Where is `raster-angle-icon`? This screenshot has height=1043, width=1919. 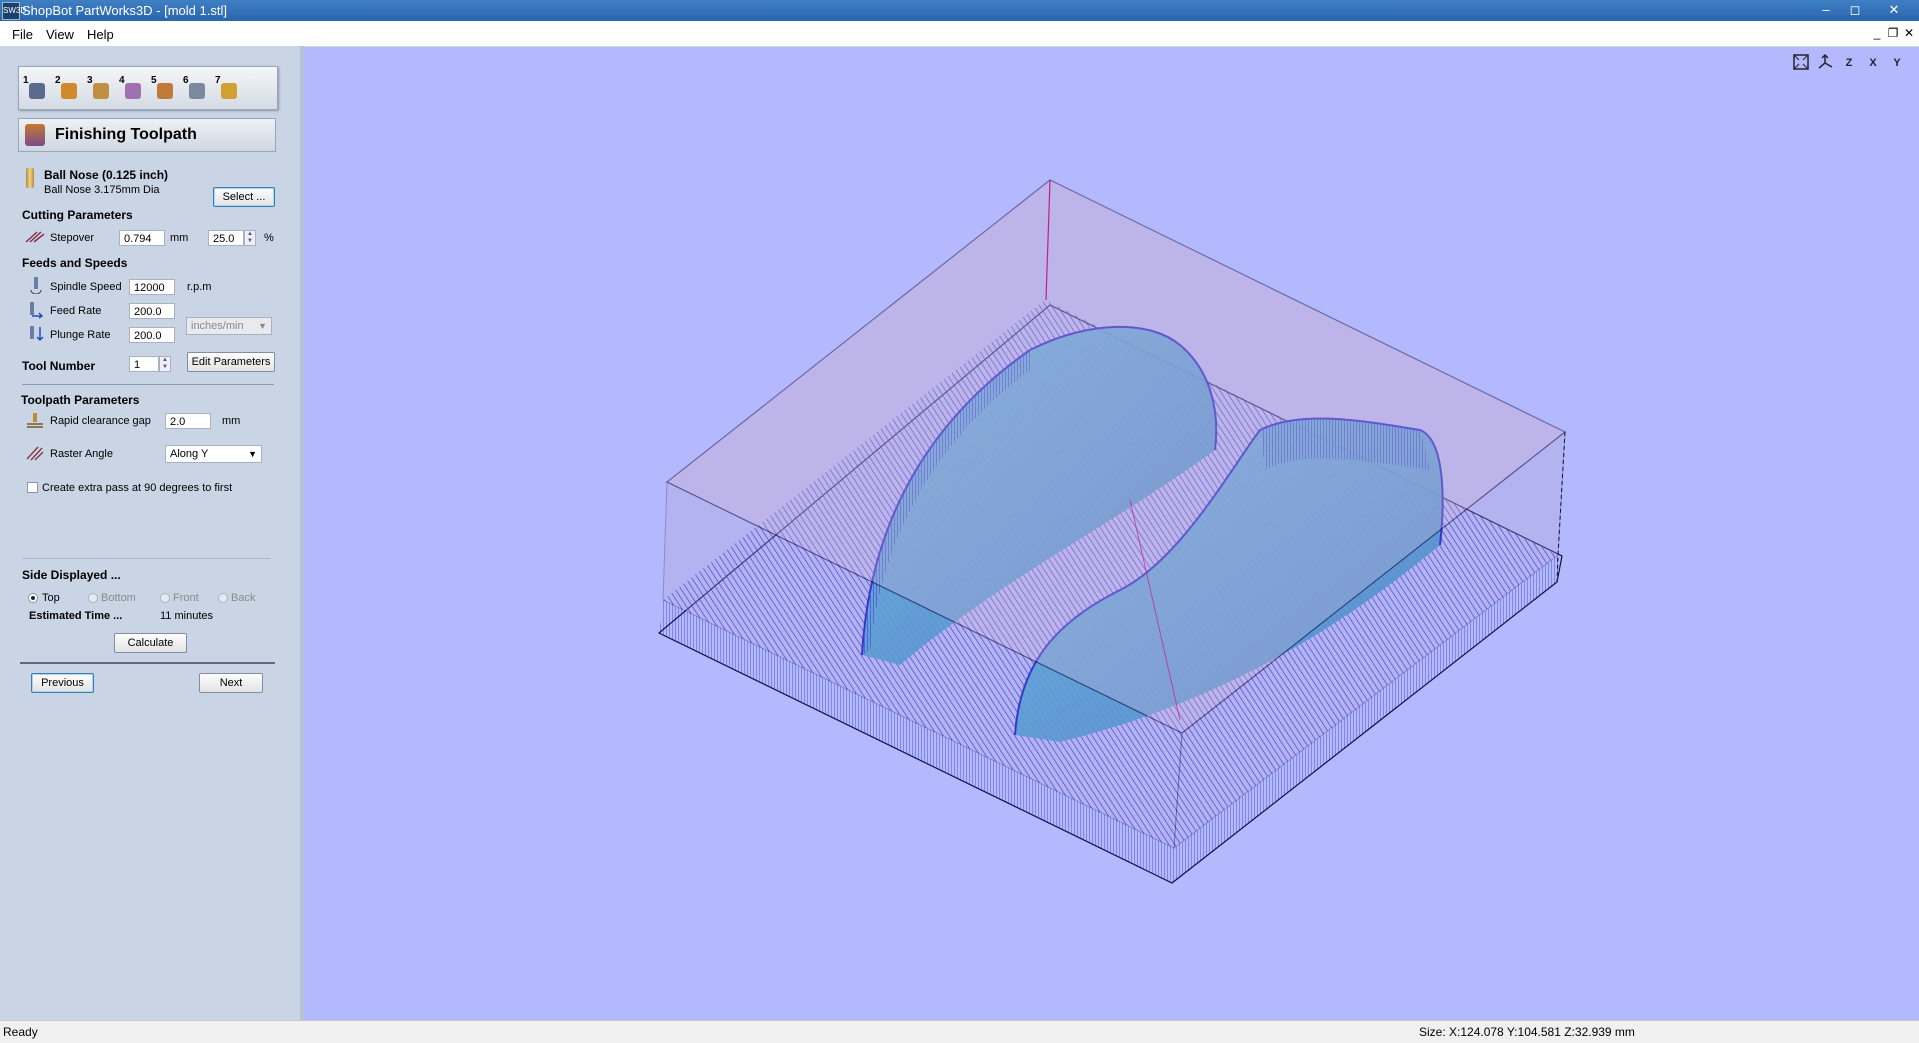 raster-angle-icon is located at coordinates (34, 453).